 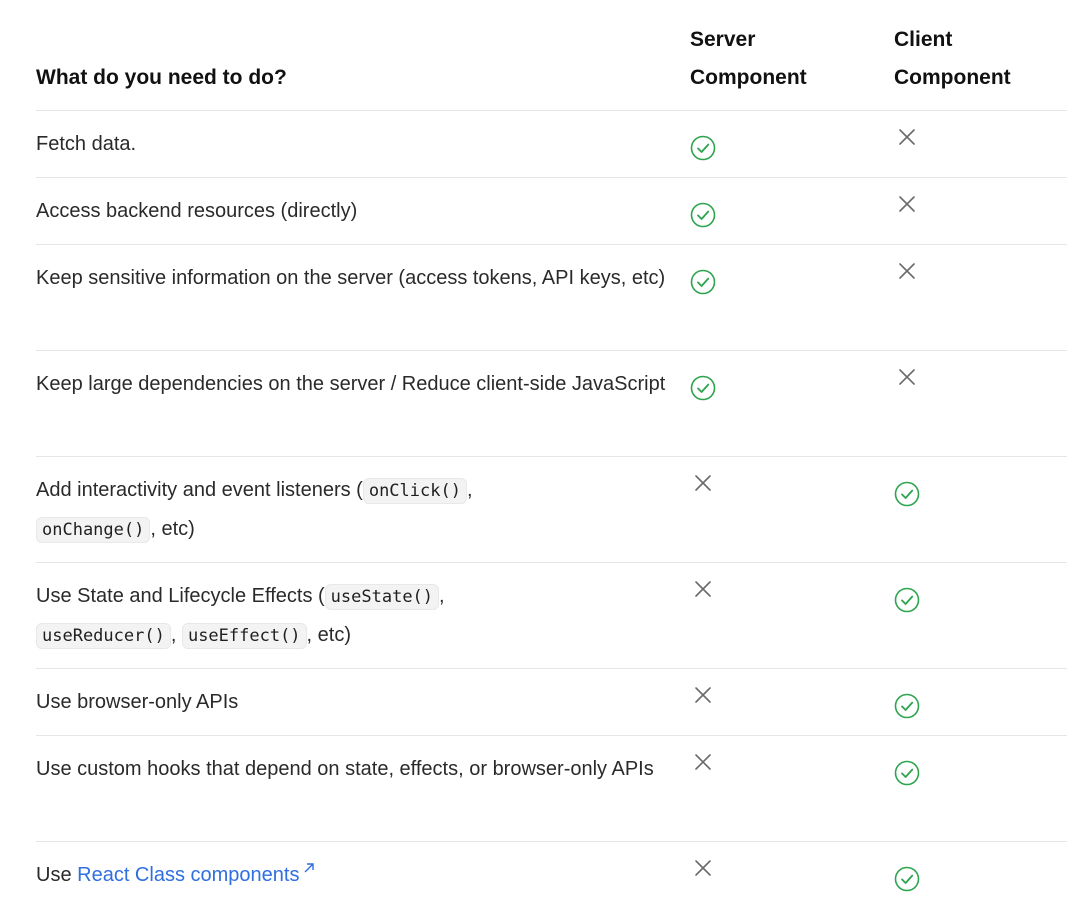 What do you see at coordinates (86, 144) in the screenshot?
I see `task-text: Fetch data.` at bounding box center [86, 144].